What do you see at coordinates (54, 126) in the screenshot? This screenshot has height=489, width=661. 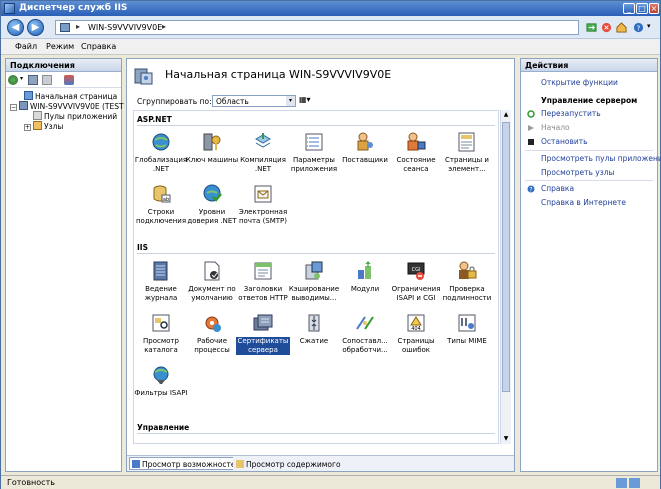 I see `tree-label: Узлы` at bounding box center [54, 126].